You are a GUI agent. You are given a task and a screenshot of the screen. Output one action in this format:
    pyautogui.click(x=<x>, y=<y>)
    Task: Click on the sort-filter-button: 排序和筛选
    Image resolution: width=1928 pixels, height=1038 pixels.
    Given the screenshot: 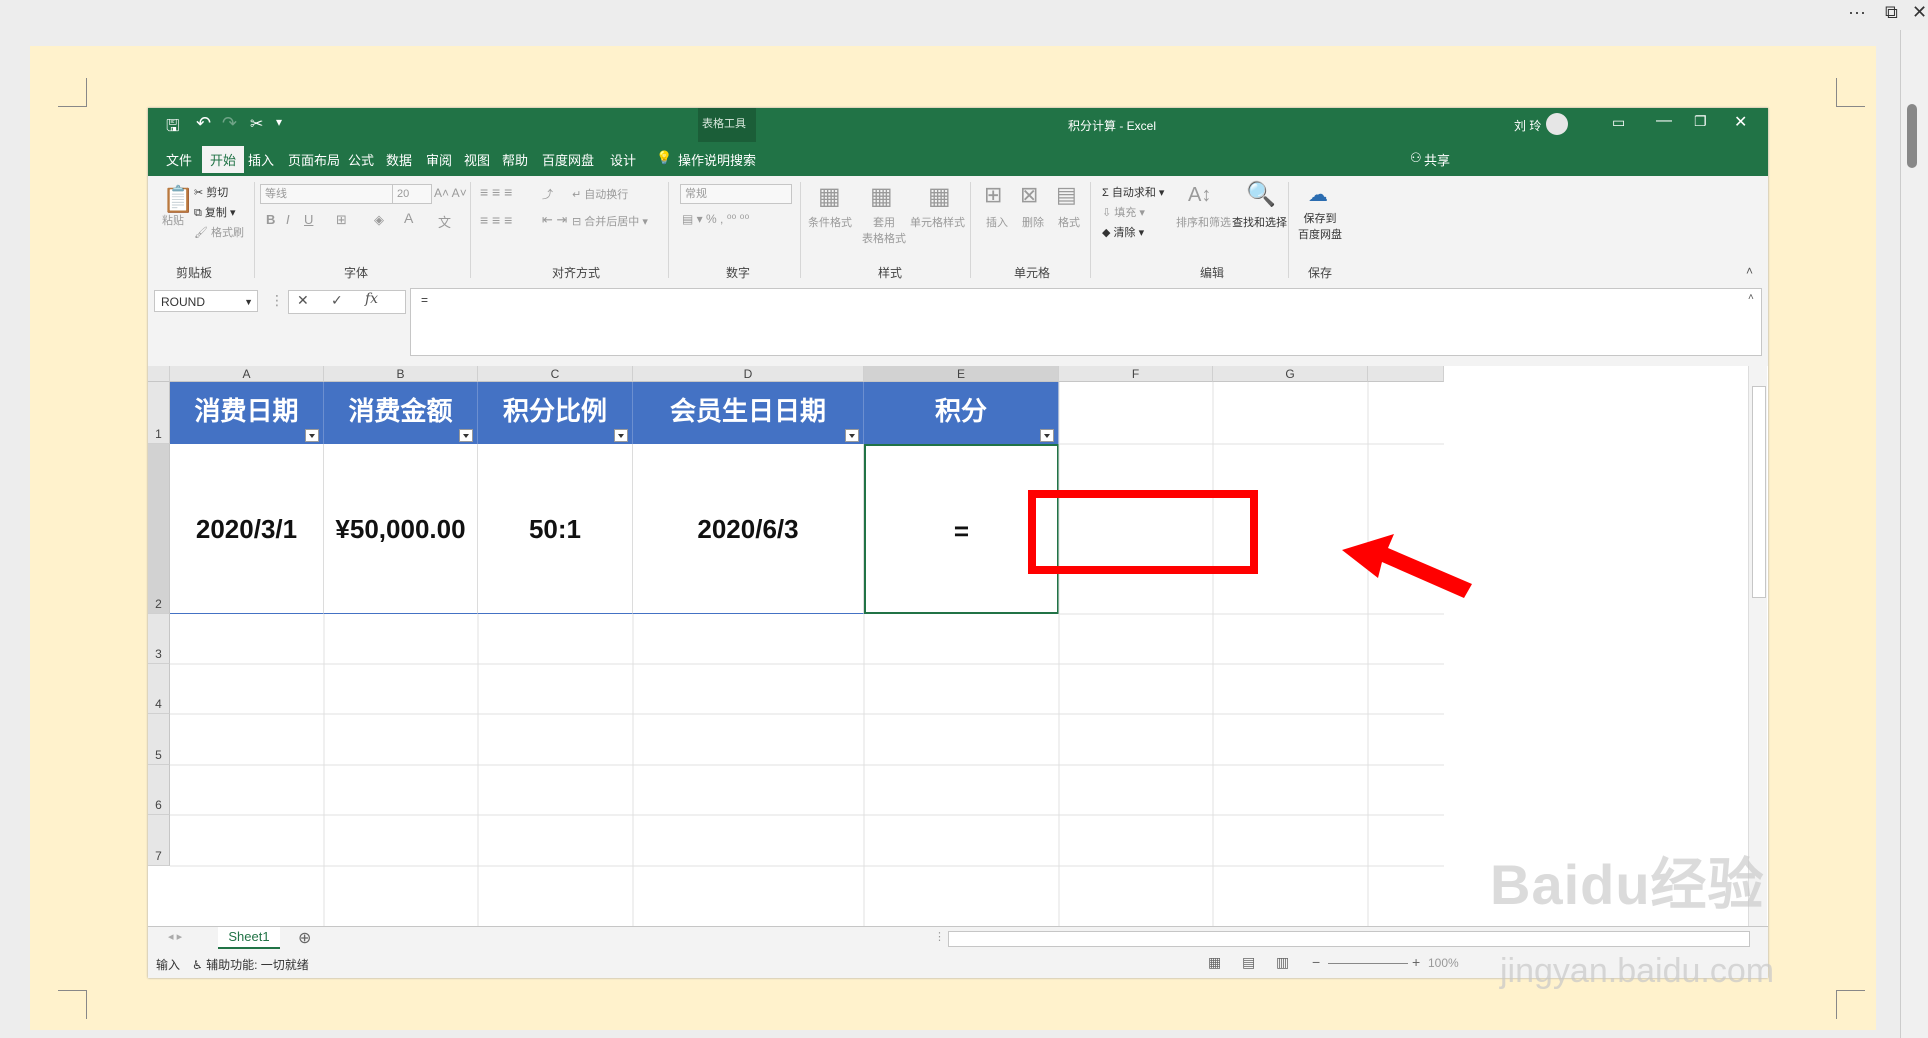 What is the action you would take?
    pyautogui.click(x=1203, y=222)
    